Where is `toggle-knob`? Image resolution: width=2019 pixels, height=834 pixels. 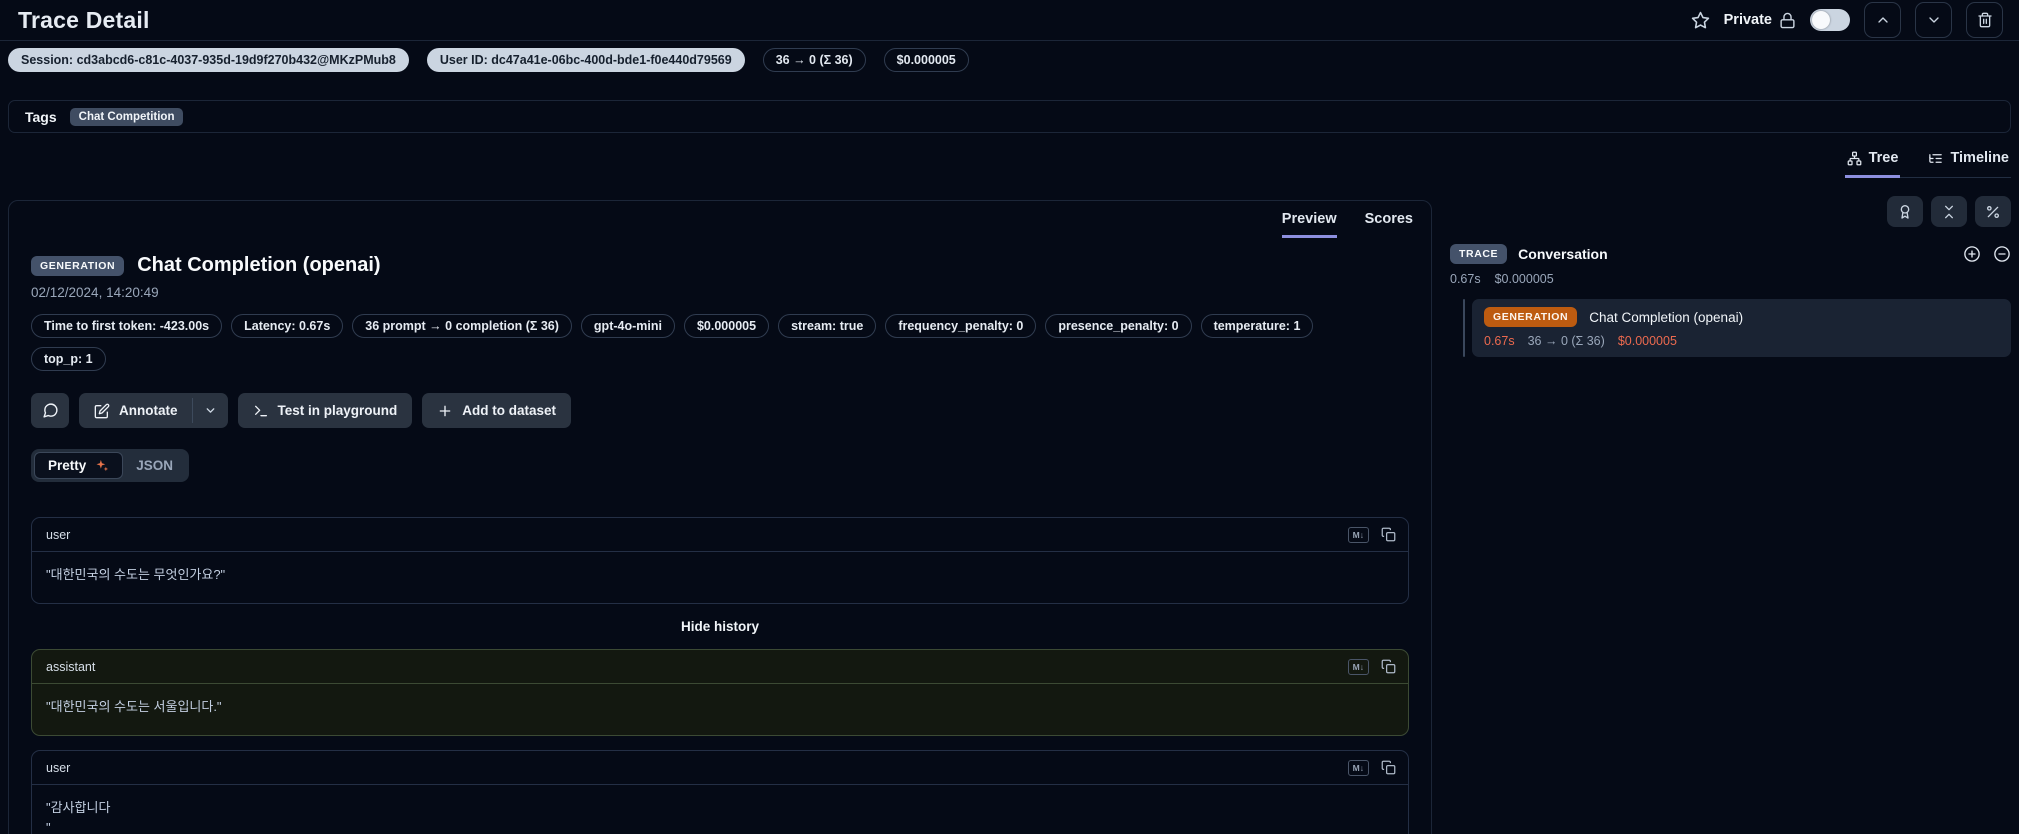
toggle-knob is located at coordinates (1821, 20).